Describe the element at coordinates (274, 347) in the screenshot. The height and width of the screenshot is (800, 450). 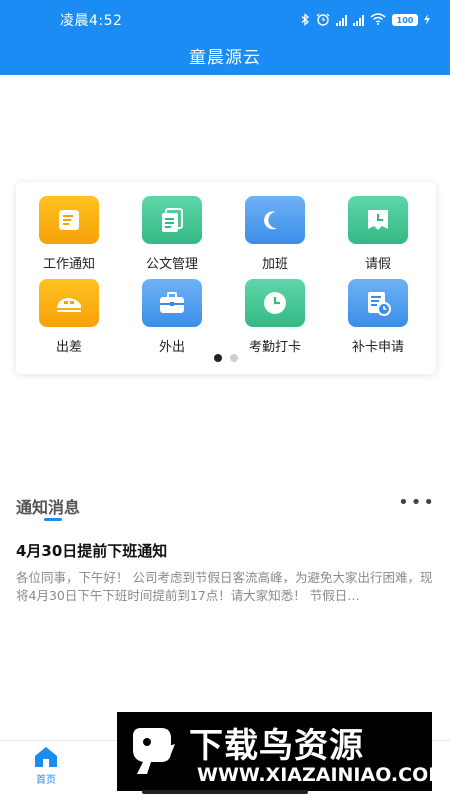
I see `grid-label: 考勤打卡` at that location.